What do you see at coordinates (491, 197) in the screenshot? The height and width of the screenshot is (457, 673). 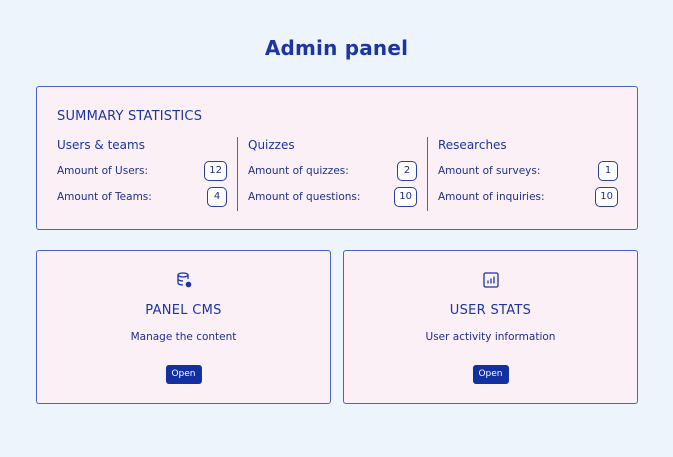 I see `stat-label: Amount of inquiries:` at bounding box center [491, 197].